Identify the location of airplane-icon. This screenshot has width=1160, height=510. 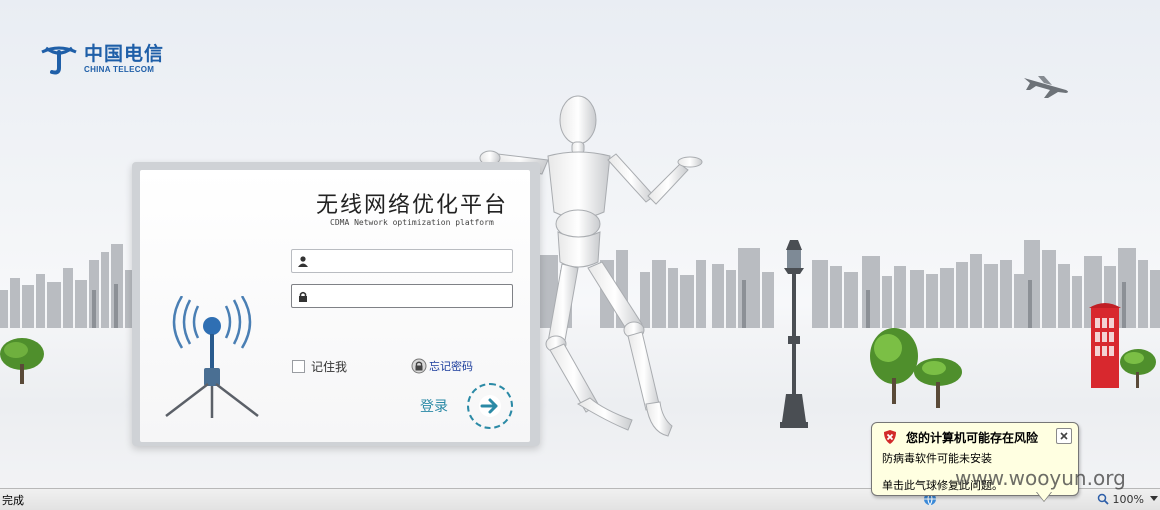
(1046, 87).